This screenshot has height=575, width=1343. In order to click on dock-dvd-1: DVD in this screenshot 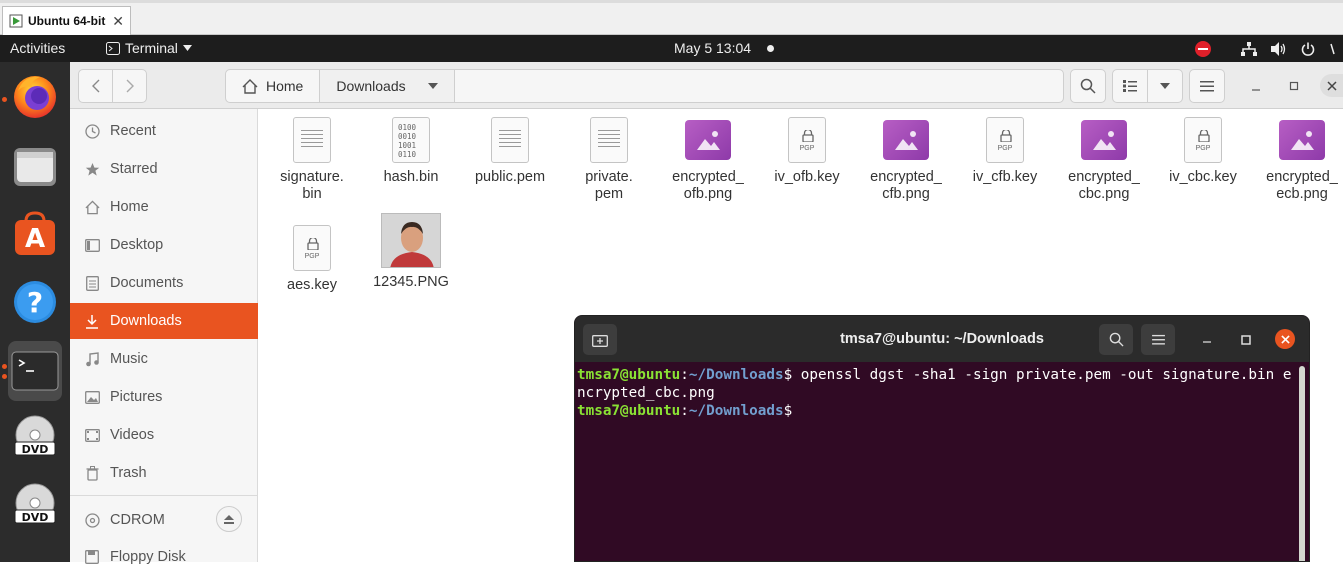, I will do `click(35, 437)`.